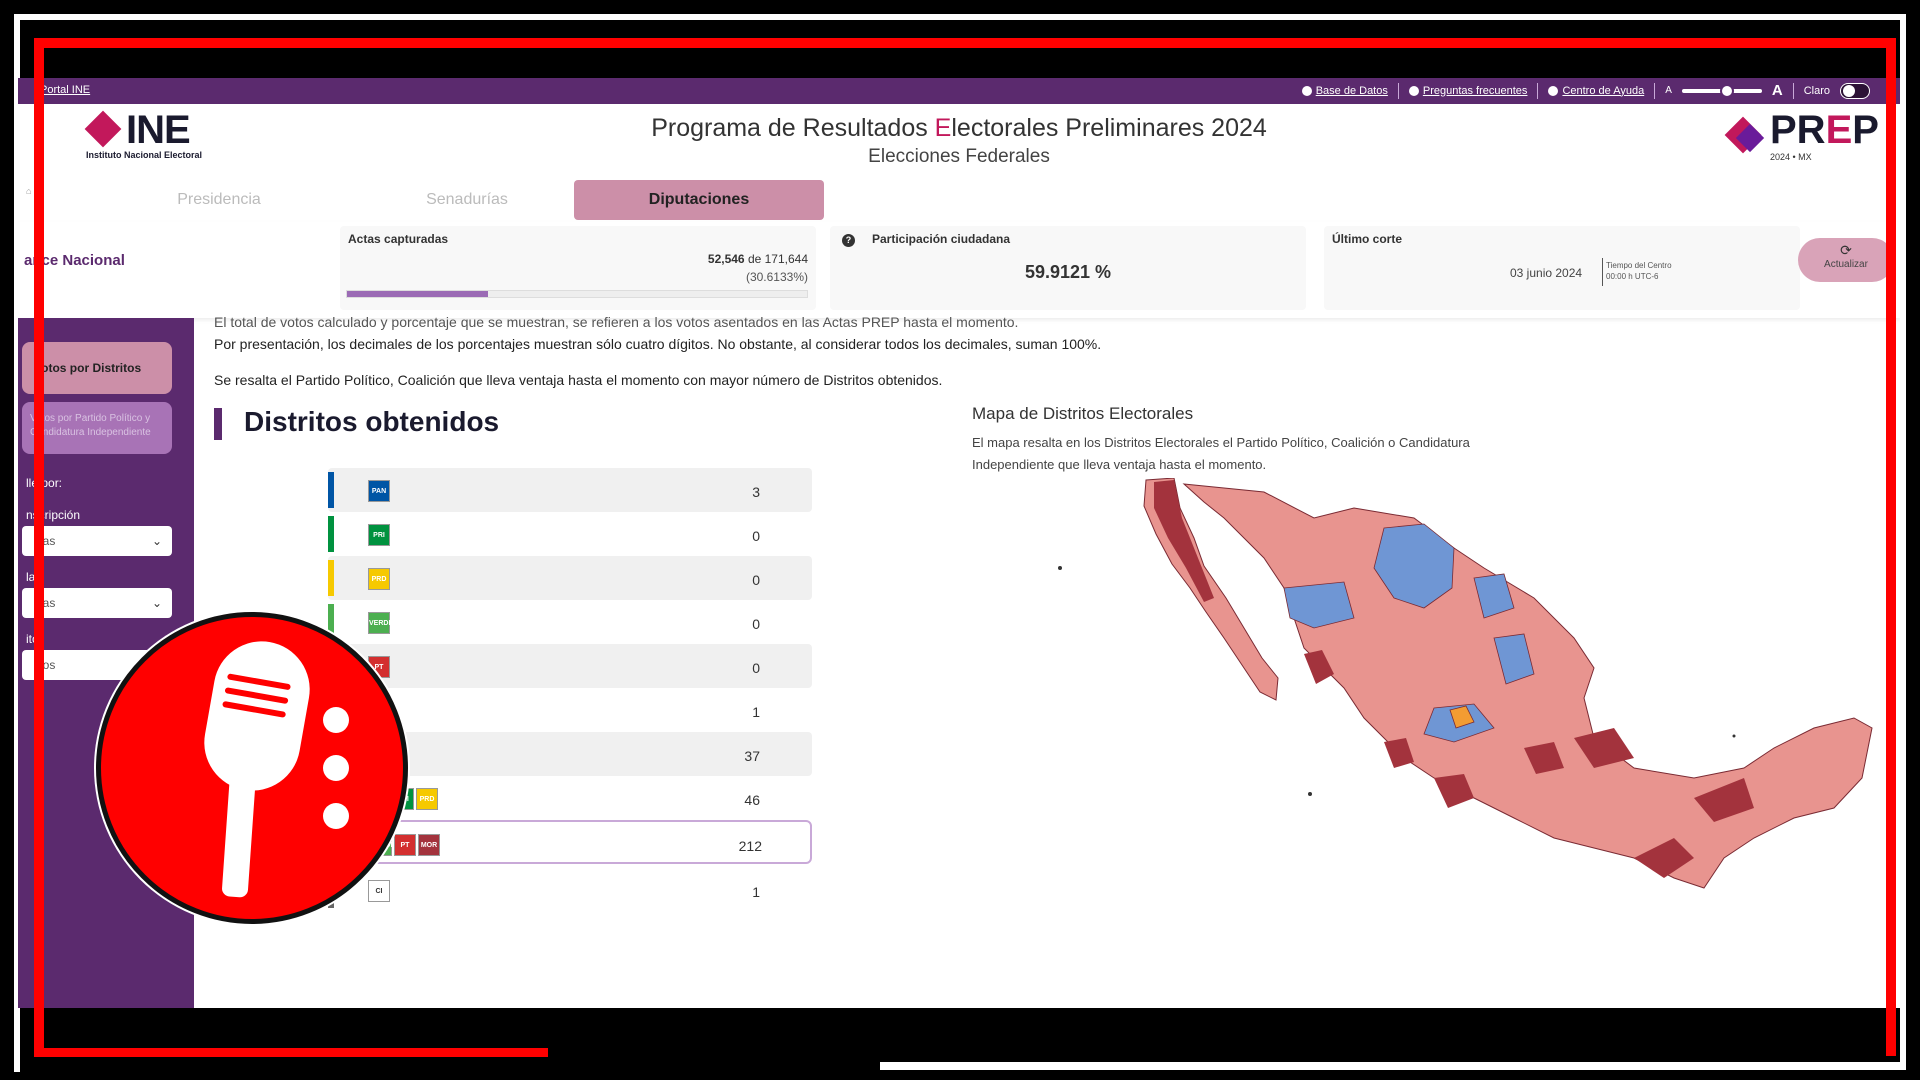 The image size is (1920, 1080). Describe the element at coordinates (291, 1052) in the screenshot. I see `red-frame-bottom` at that location.